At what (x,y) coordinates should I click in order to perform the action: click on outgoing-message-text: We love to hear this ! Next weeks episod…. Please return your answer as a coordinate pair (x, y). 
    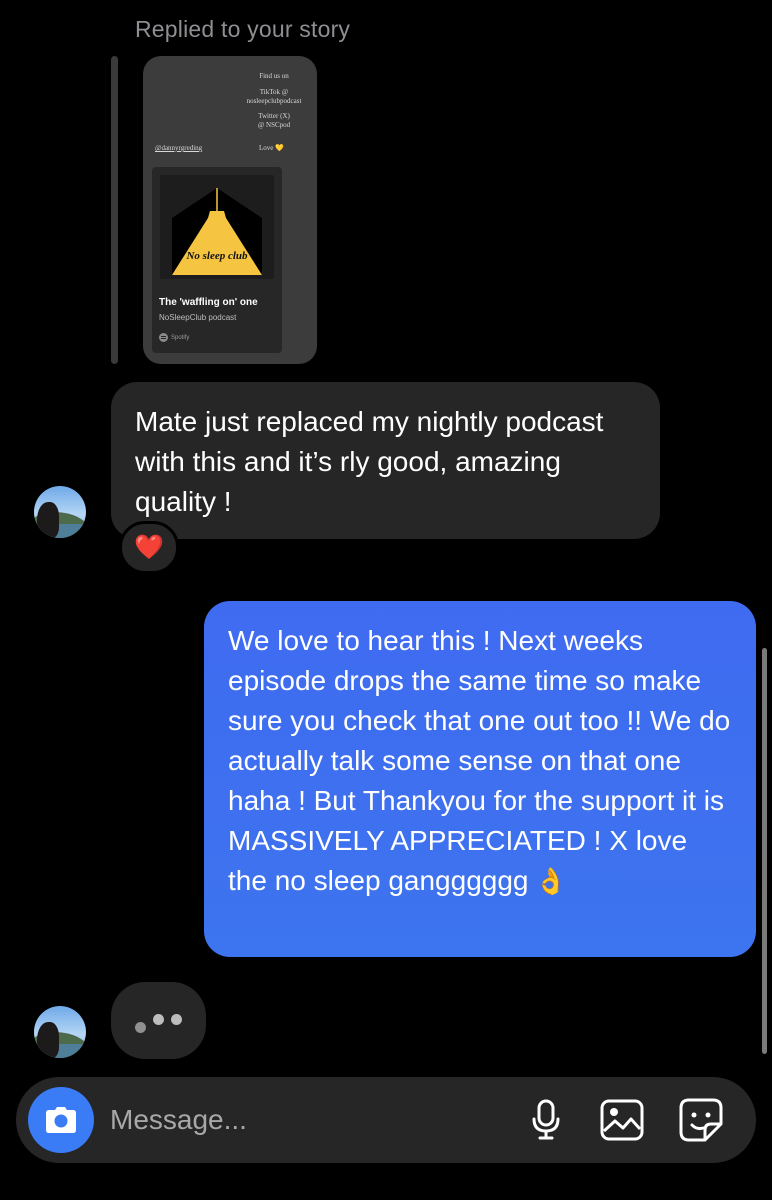
    Looking at the image, I should click on (479, 760).